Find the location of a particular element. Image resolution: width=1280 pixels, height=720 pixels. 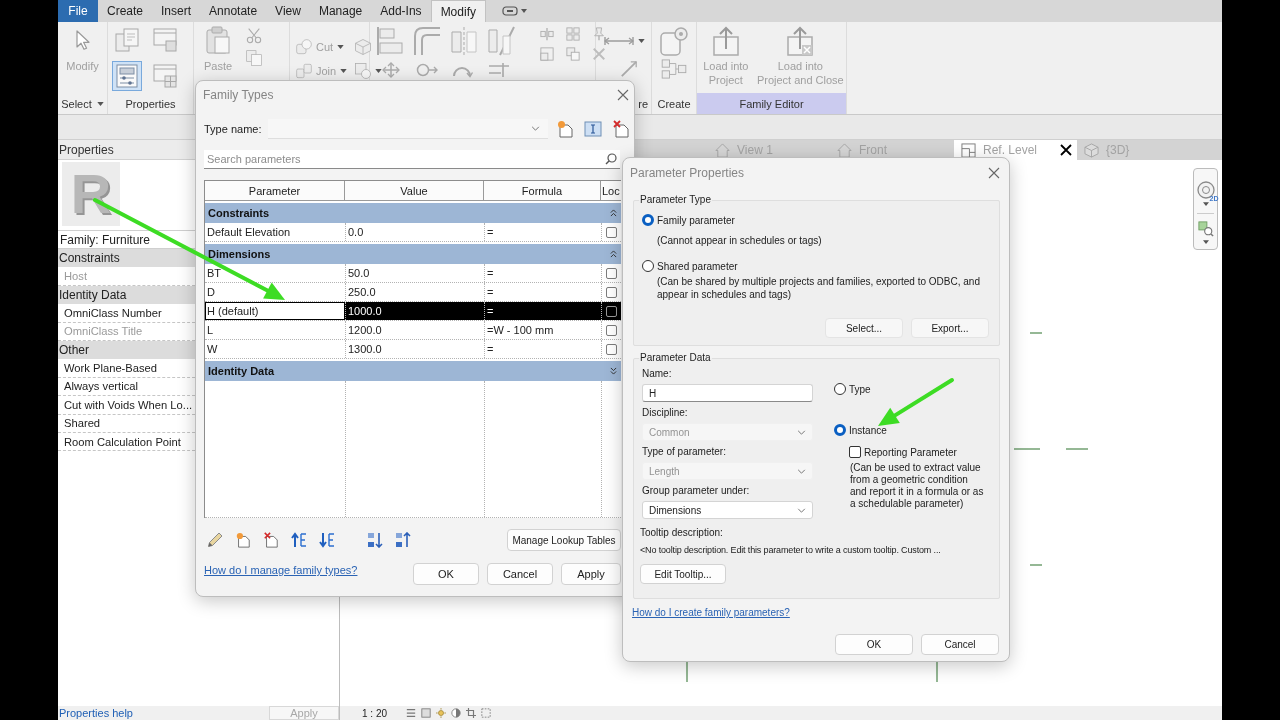

panel-title: Properties is located at coordinates (150, 103).